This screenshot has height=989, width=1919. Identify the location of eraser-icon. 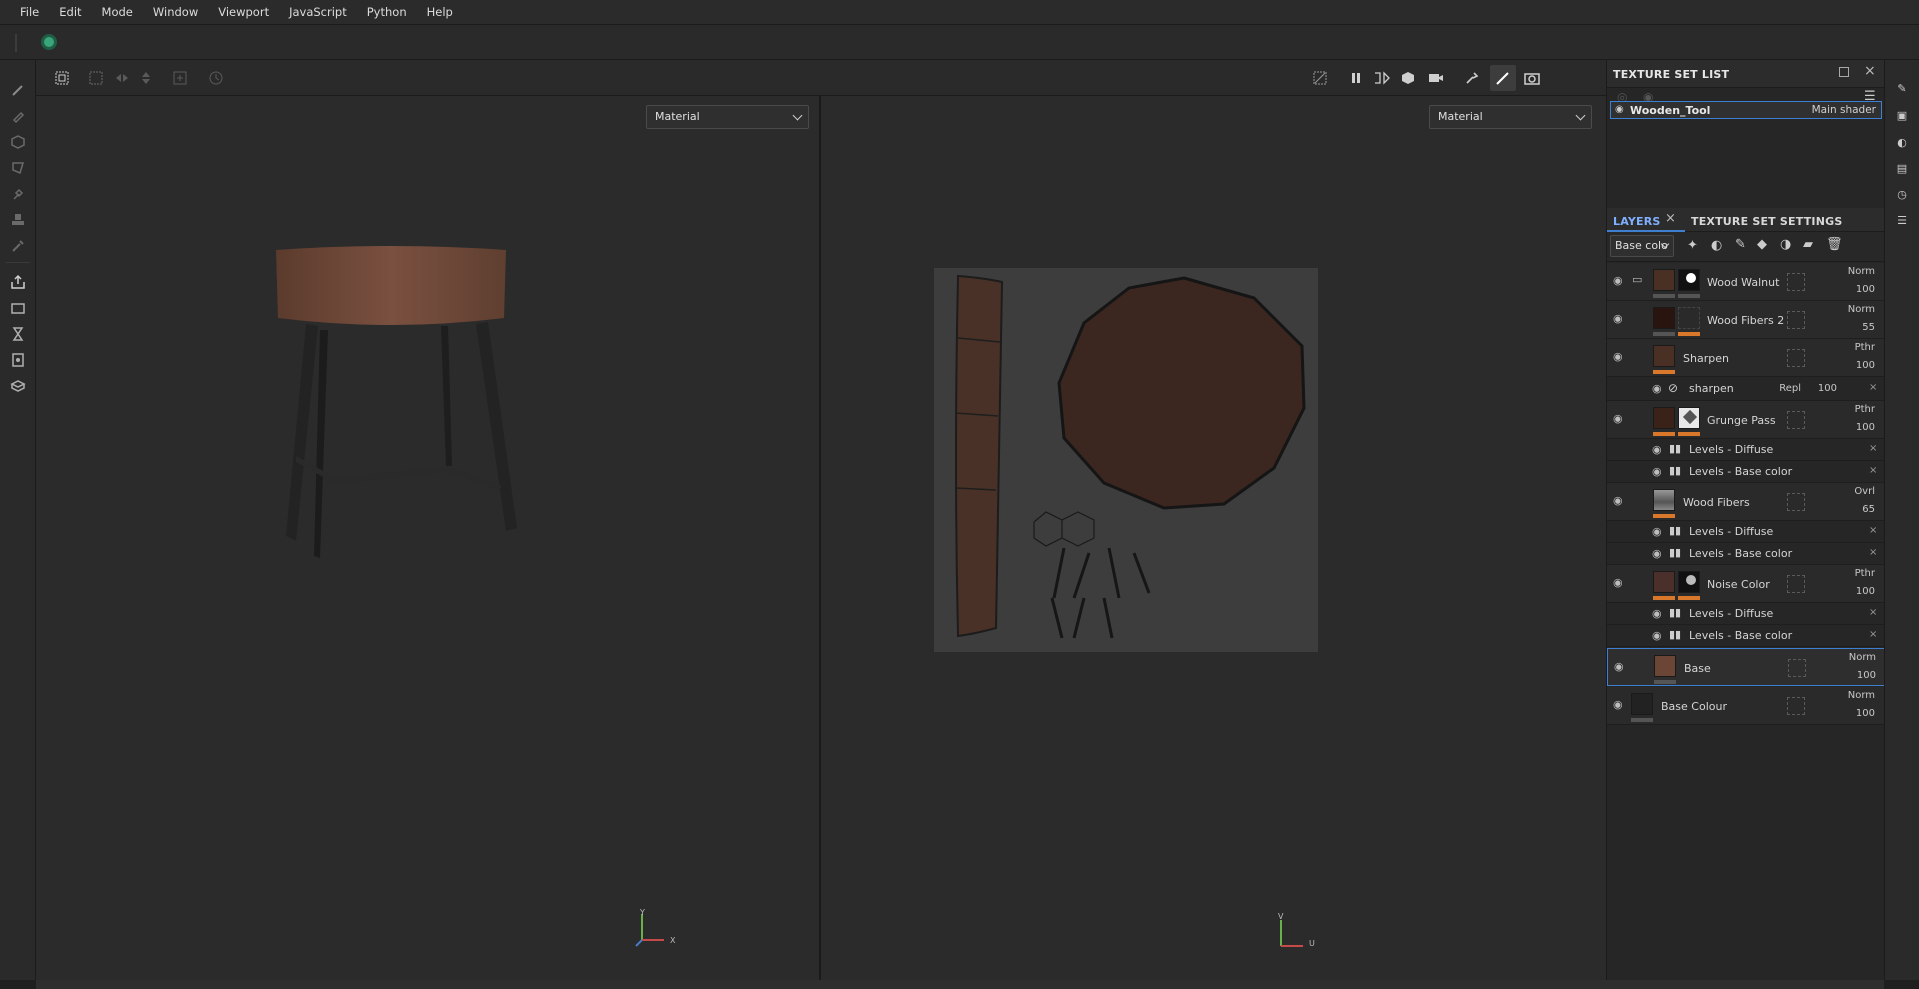
(18, 116).